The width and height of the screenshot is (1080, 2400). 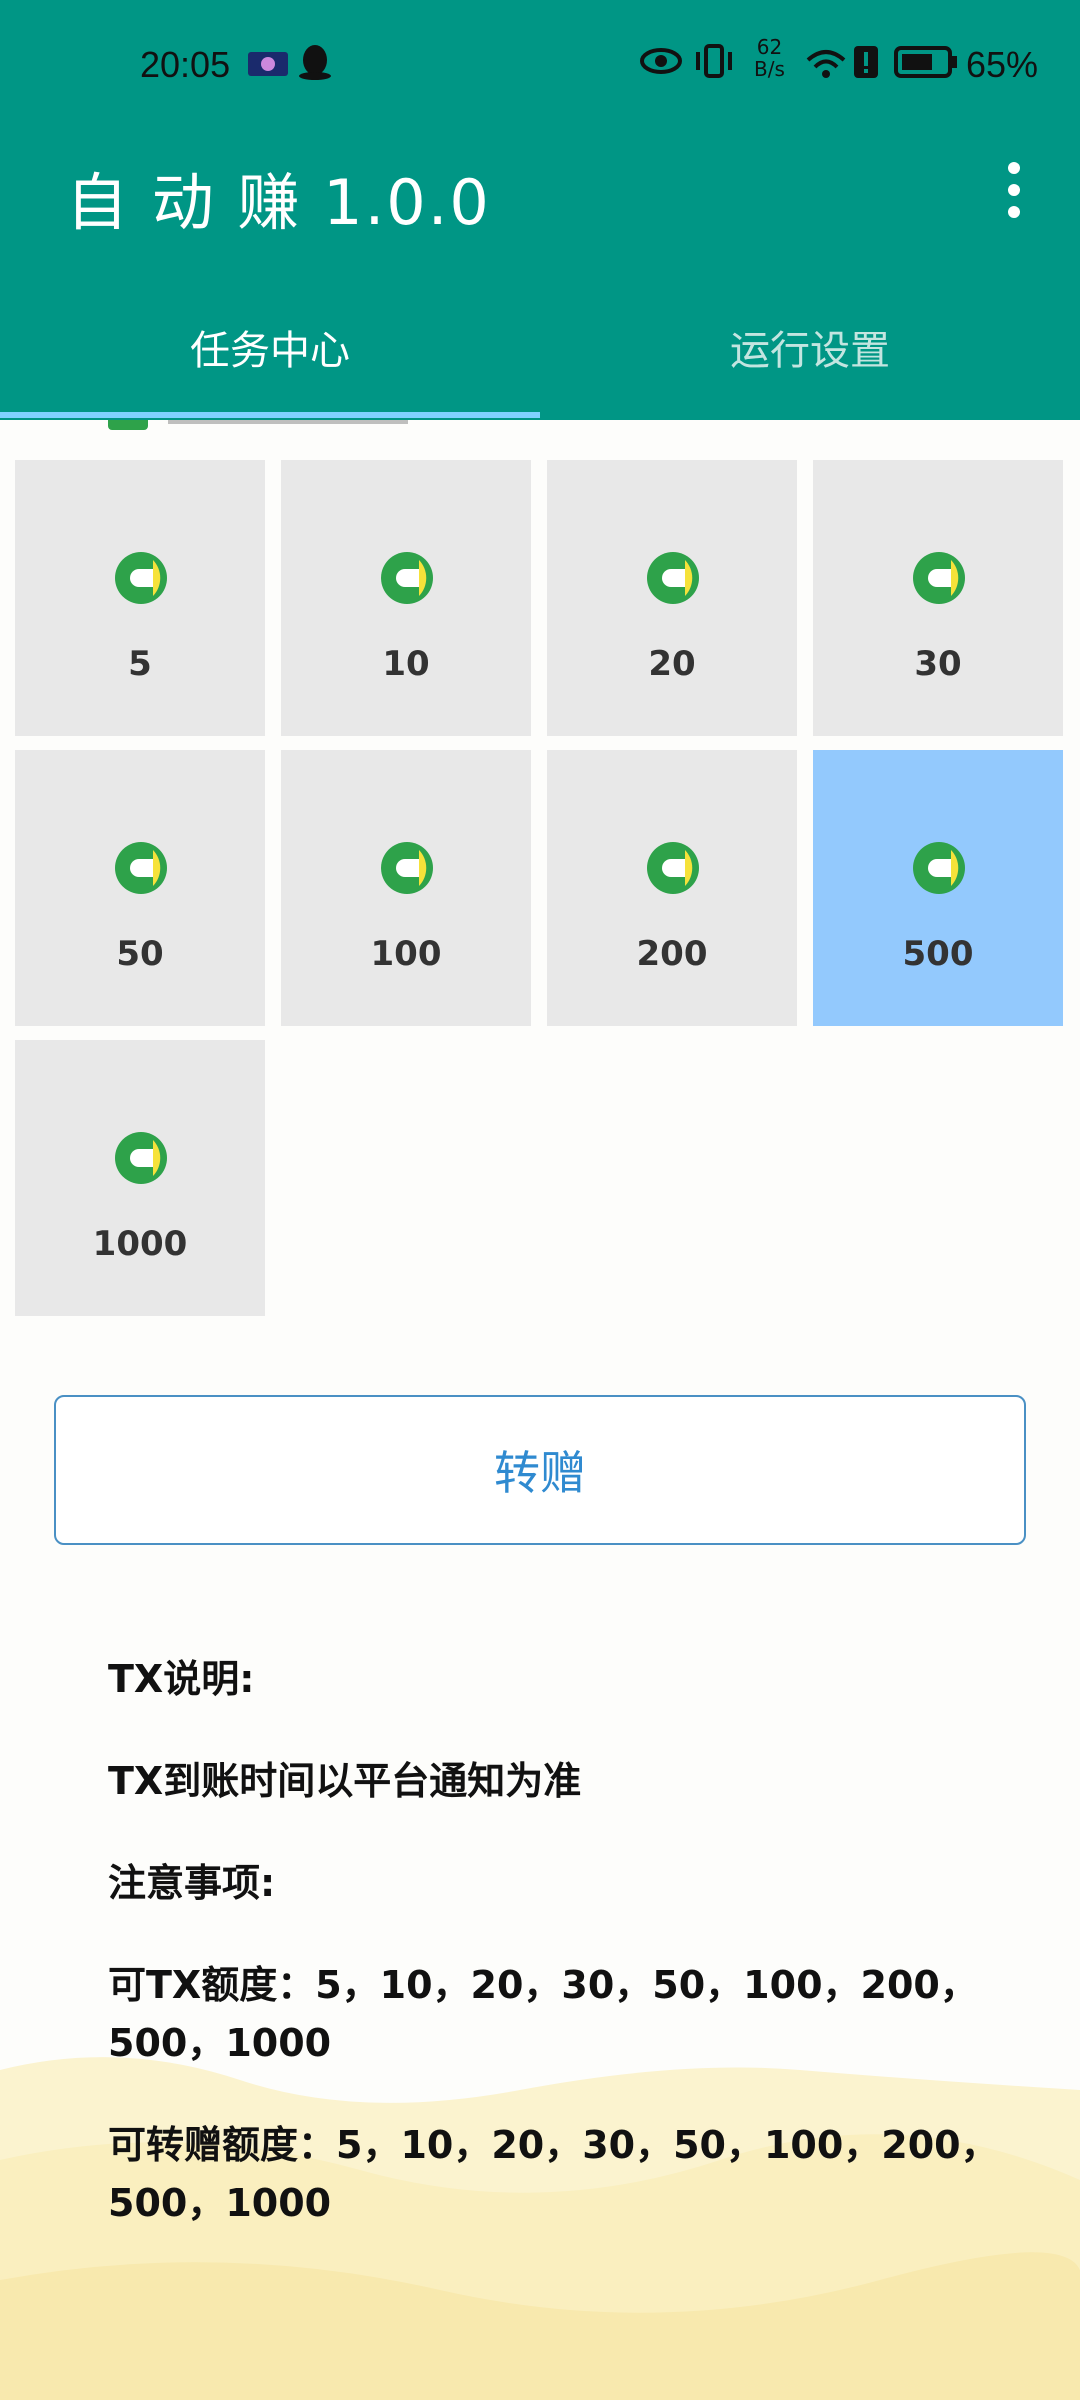 I want to click on status-bar: 20:05 62 B/s 65%, so click(x=540, y=66).